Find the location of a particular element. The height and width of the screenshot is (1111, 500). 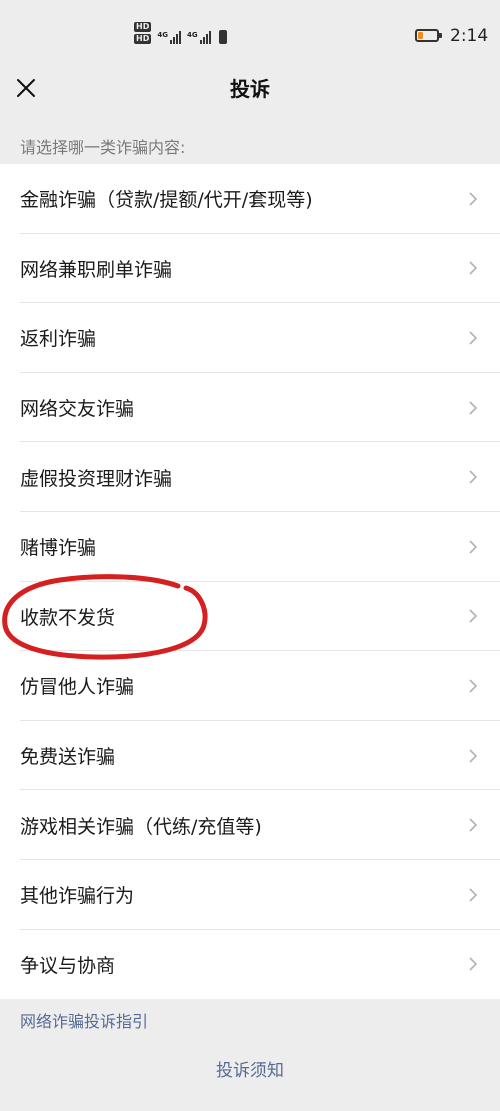

close-button is located at coordinates (26, 88).